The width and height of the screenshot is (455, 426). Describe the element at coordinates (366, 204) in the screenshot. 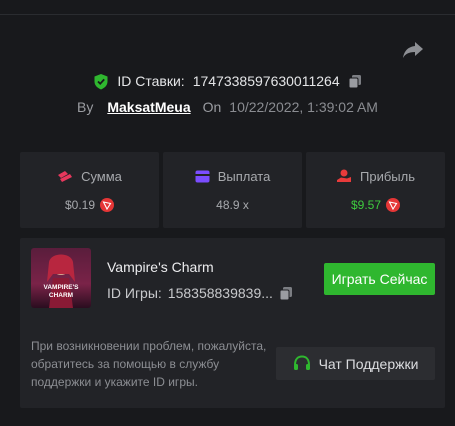

I see `profit-value: $9.57` at that location.